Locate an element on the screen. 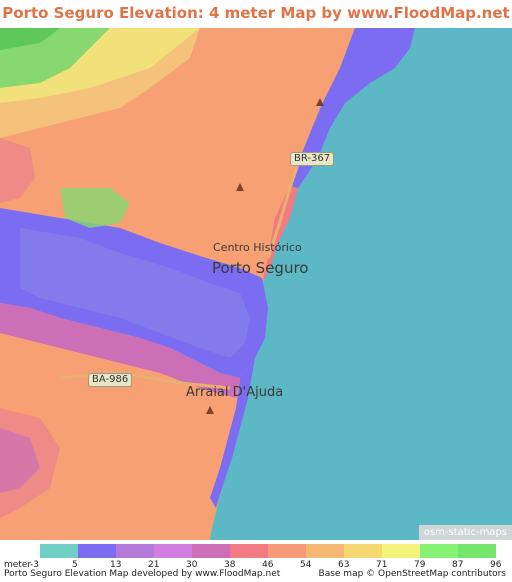  label-centro-historico: Centro Histórico is located at coordinates (257, 247).